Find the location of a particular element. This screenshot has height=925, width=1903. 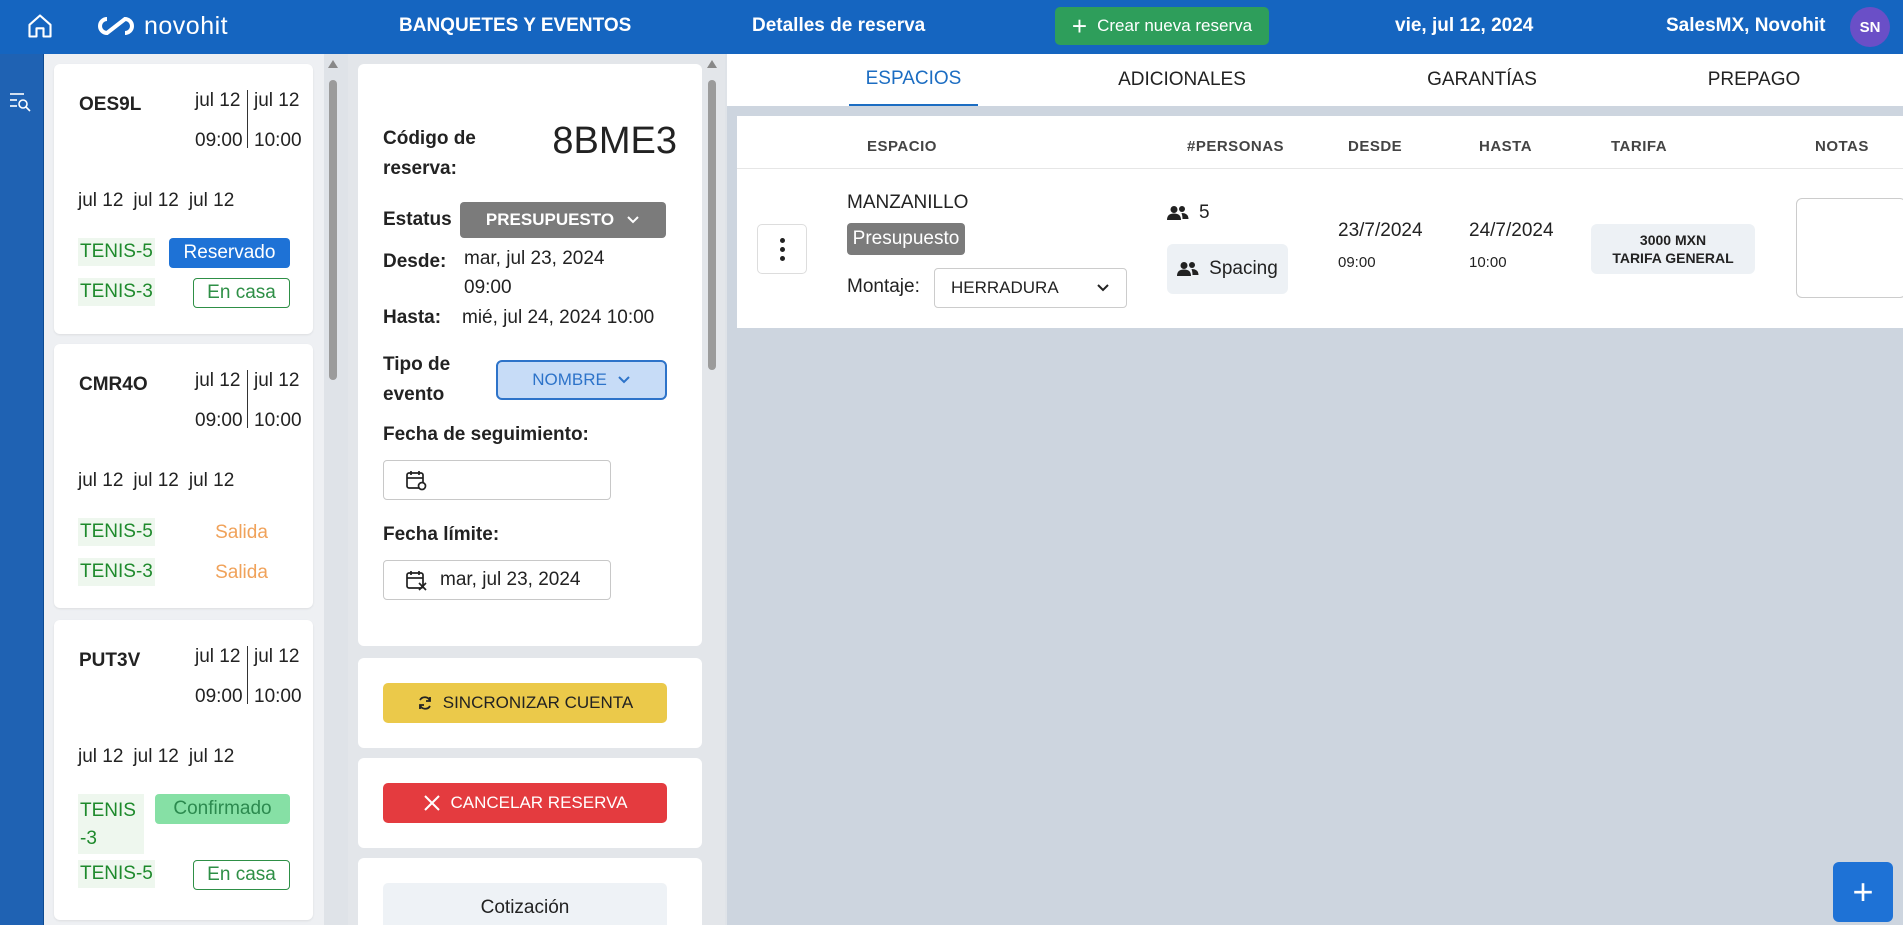

rate-amount: 3000 MXN is located at coordinates (1673, 240).